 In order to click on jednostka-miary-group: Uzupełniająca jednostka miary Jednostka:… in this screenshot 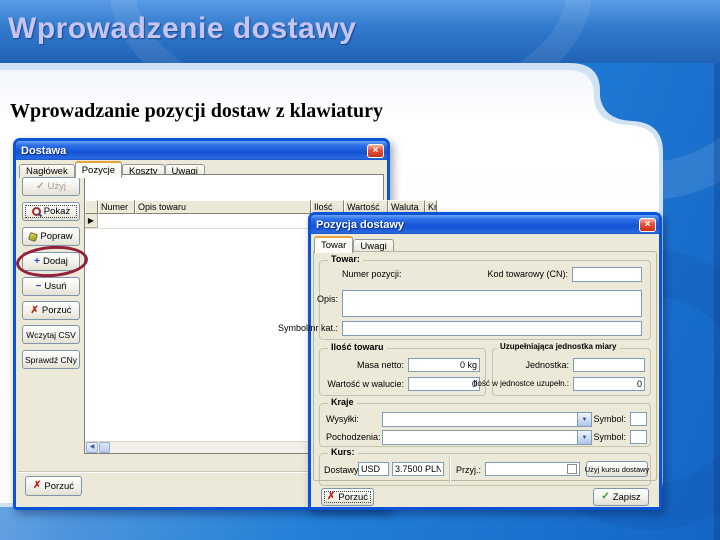, I will do `click(562, 369)`.